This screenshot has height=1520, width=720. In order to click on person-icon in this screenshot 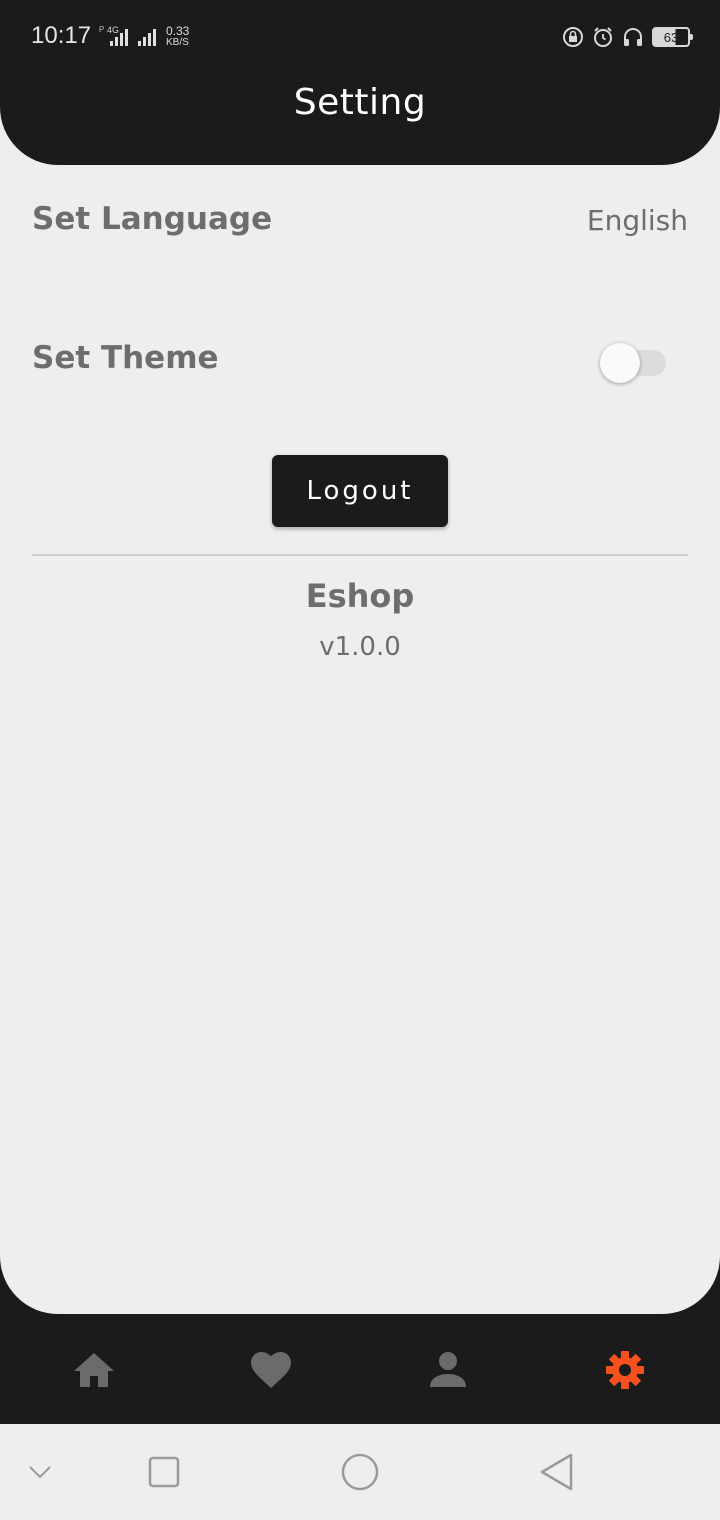, I will do `click(448, 1369)`.